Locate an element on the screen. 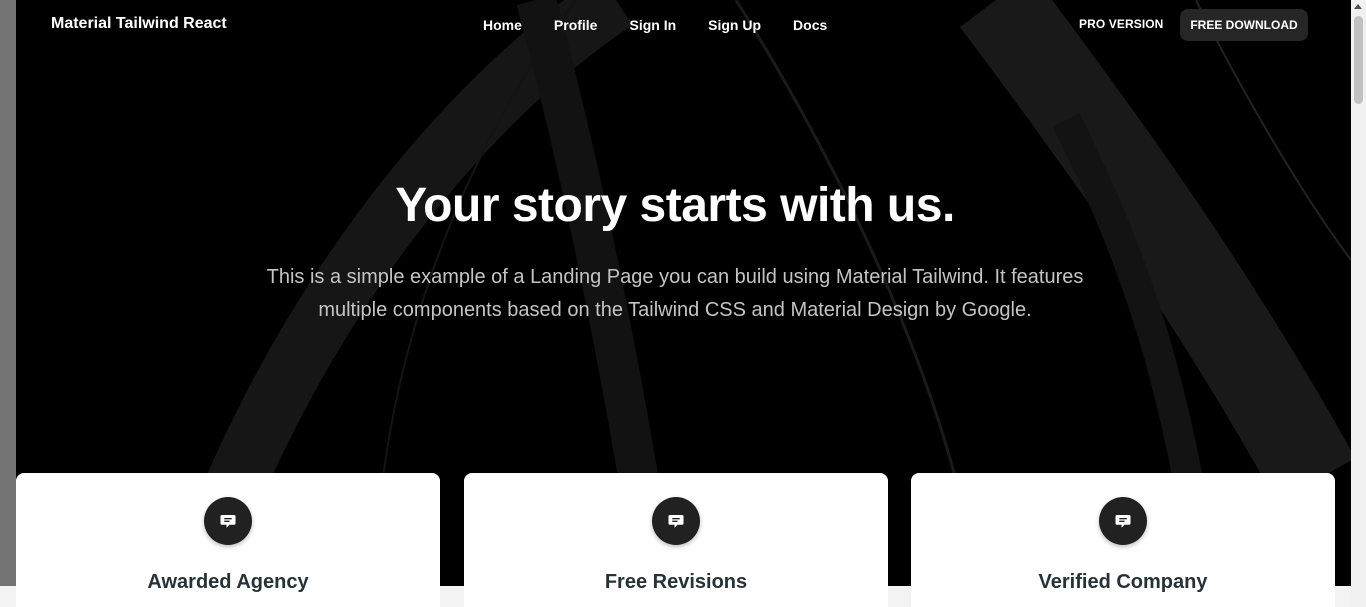 This screenshot has height=607, width=1366. nav-link-profile: Profile is located at coordinates (576, 25).